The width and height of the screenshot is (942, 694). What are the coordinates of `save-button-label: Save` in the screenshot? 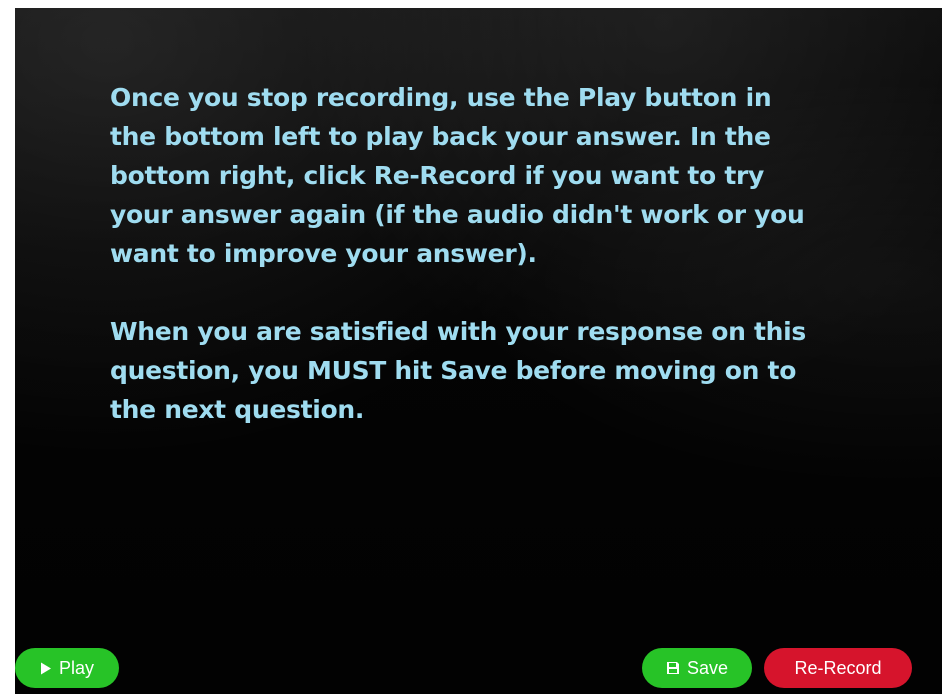 It's located at (707, 667).